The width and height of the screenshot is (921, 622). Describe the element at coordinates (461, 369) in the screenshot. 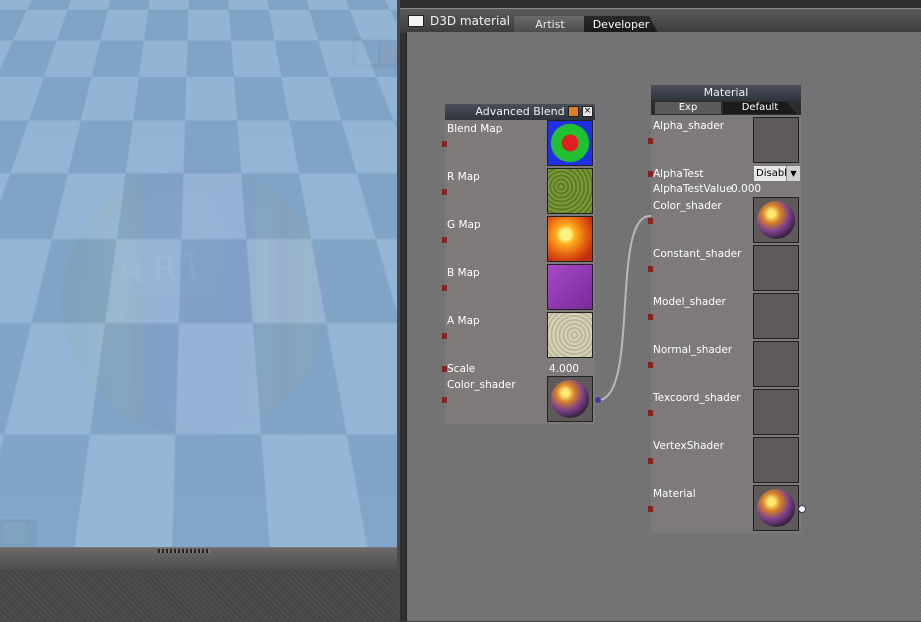

I see `scale-label: Scale` at that location.